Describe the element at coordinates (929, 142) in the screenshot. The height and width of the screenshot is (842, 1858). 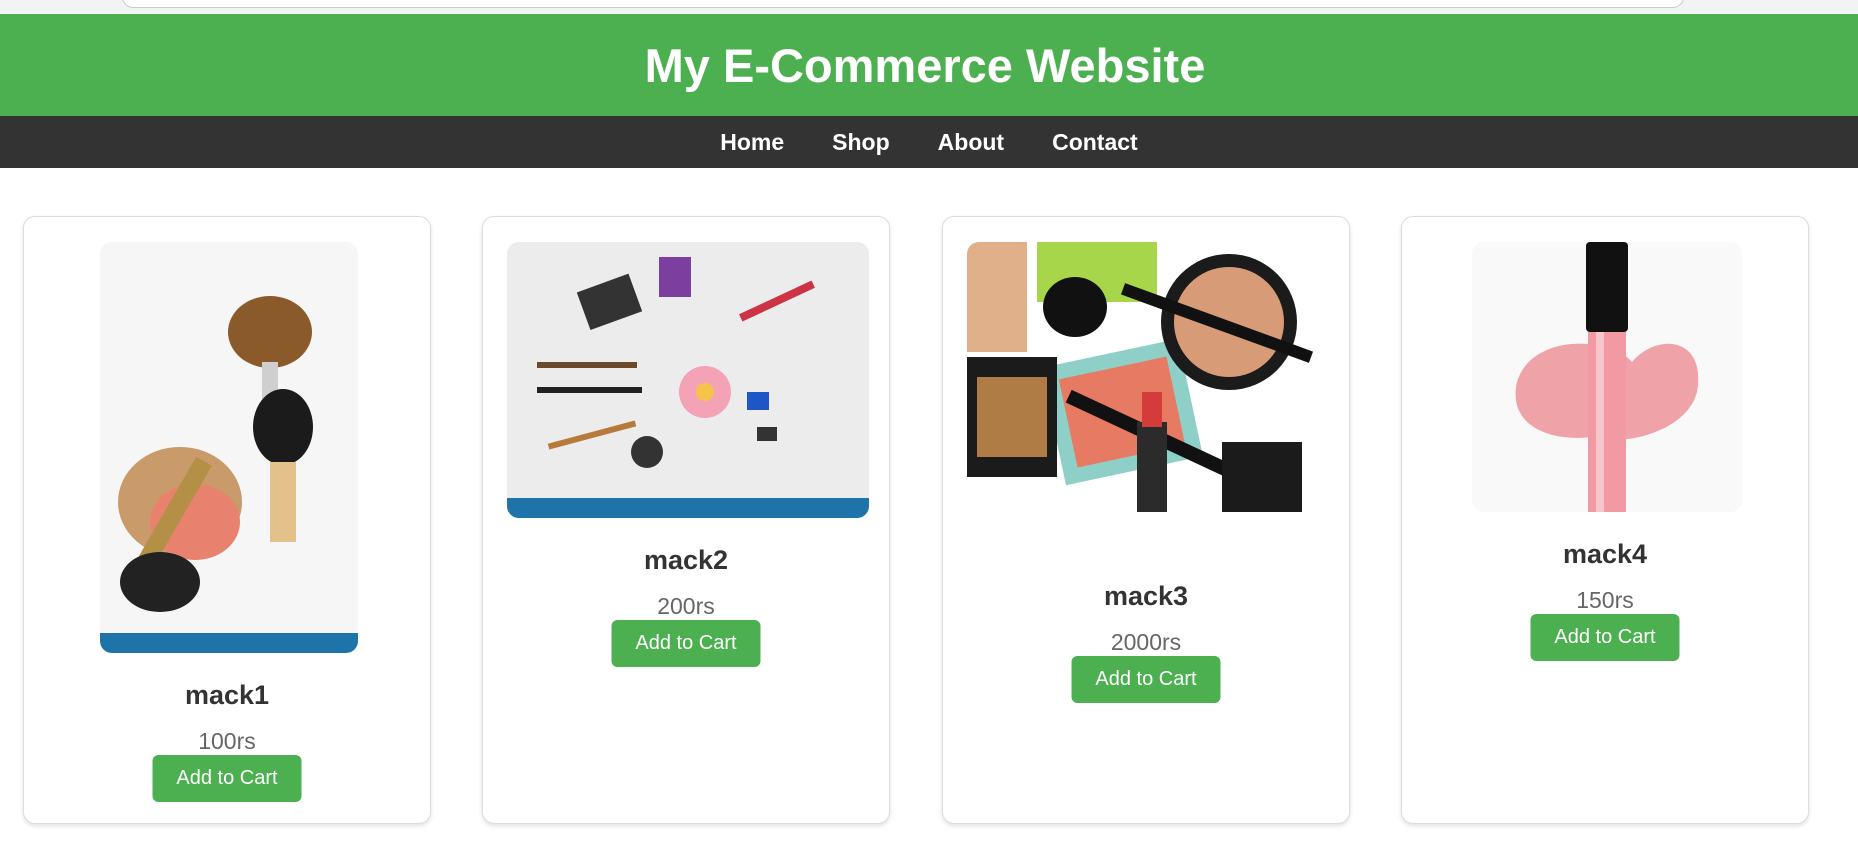
I see `main-nav: Home Shop About Contact` at that location.